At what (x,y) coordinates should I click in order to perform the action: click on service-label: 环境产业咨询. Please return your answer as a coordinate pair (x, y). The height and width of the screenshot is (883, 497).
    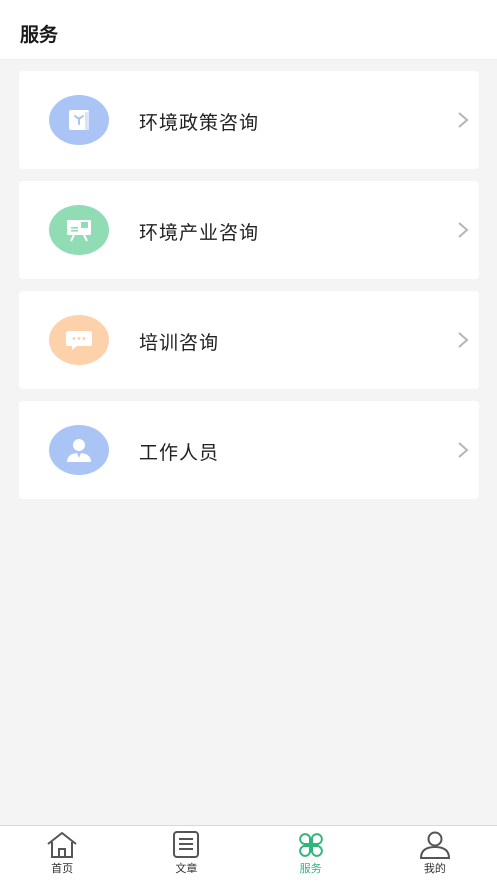
    Looking at the image, I should click on (199, 233).